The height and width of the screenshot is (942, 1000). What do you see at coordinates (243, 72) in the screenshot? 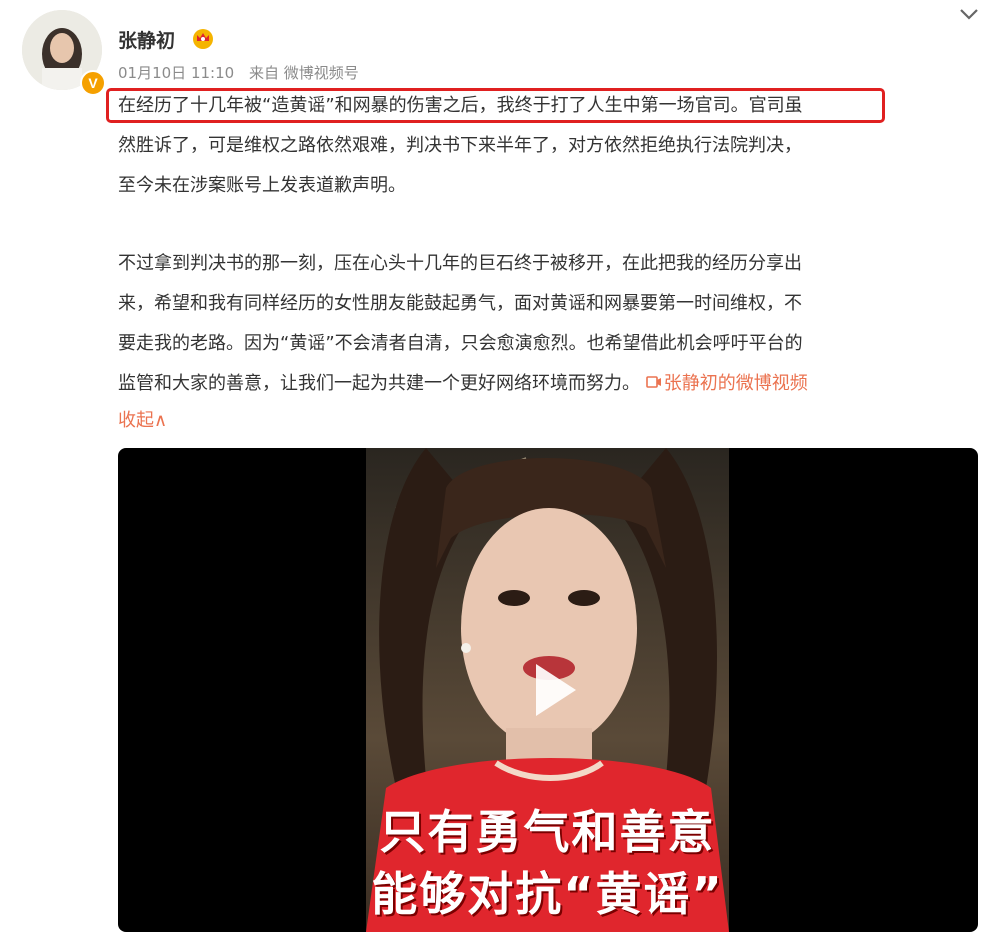
I see `post-meta: 01月10日 11:10 来自 微博视频号` at bounding box center [243, 72].